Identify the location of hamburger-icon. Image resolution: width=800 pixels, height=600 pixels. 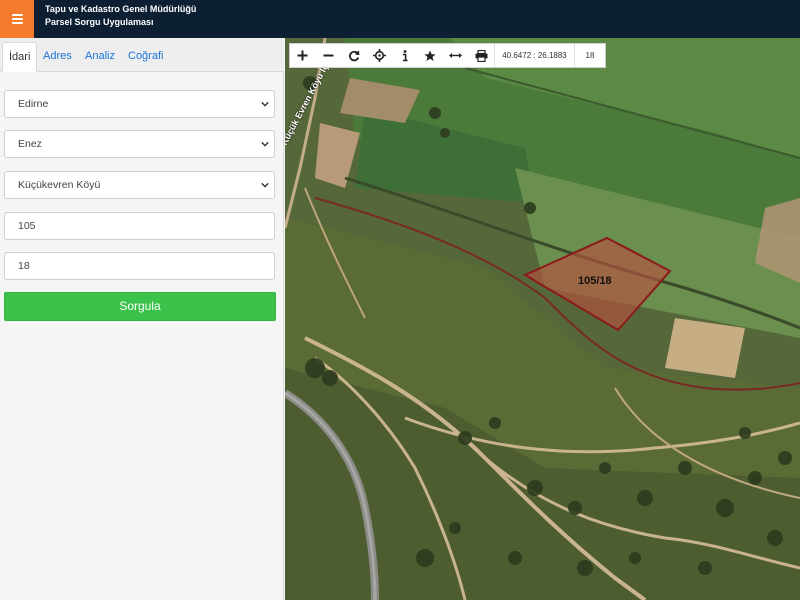
(17, 19).